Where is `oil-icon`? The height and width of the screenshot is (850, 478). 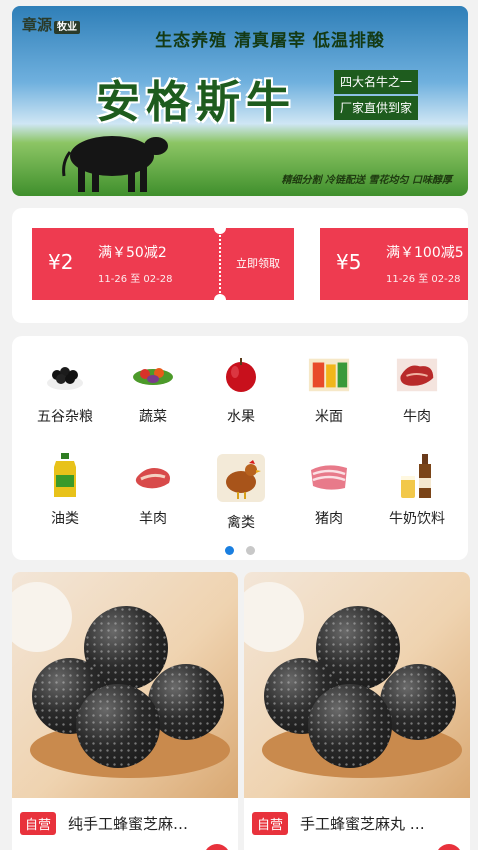 oil-icon is located at coordinates (65, 475).